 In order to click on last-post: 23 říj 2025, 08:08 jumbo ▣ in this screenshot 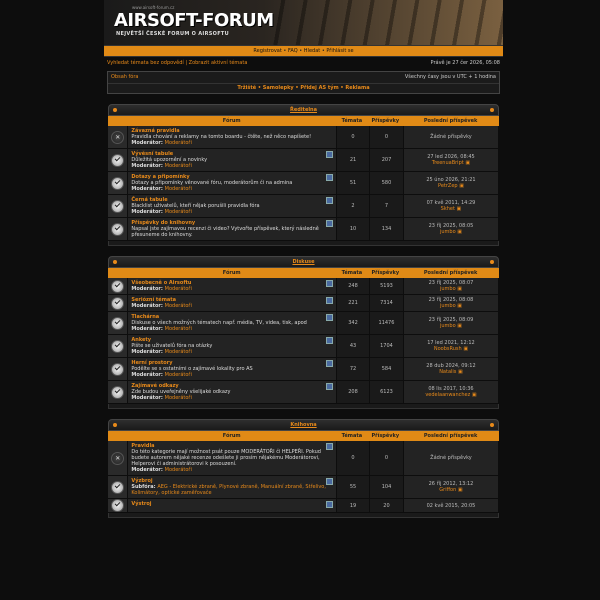, I will do `click(451, 303)`.